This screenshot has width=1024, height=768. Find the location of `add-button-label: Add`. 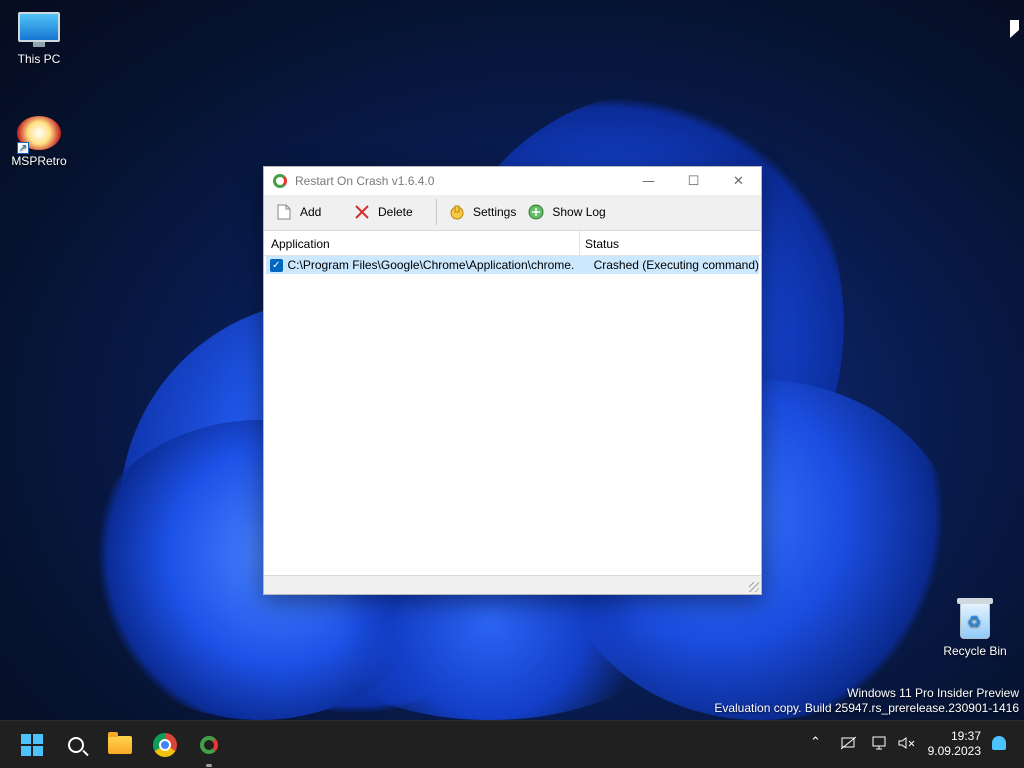

add-button-label: Add is located at coordinates (311, 212).